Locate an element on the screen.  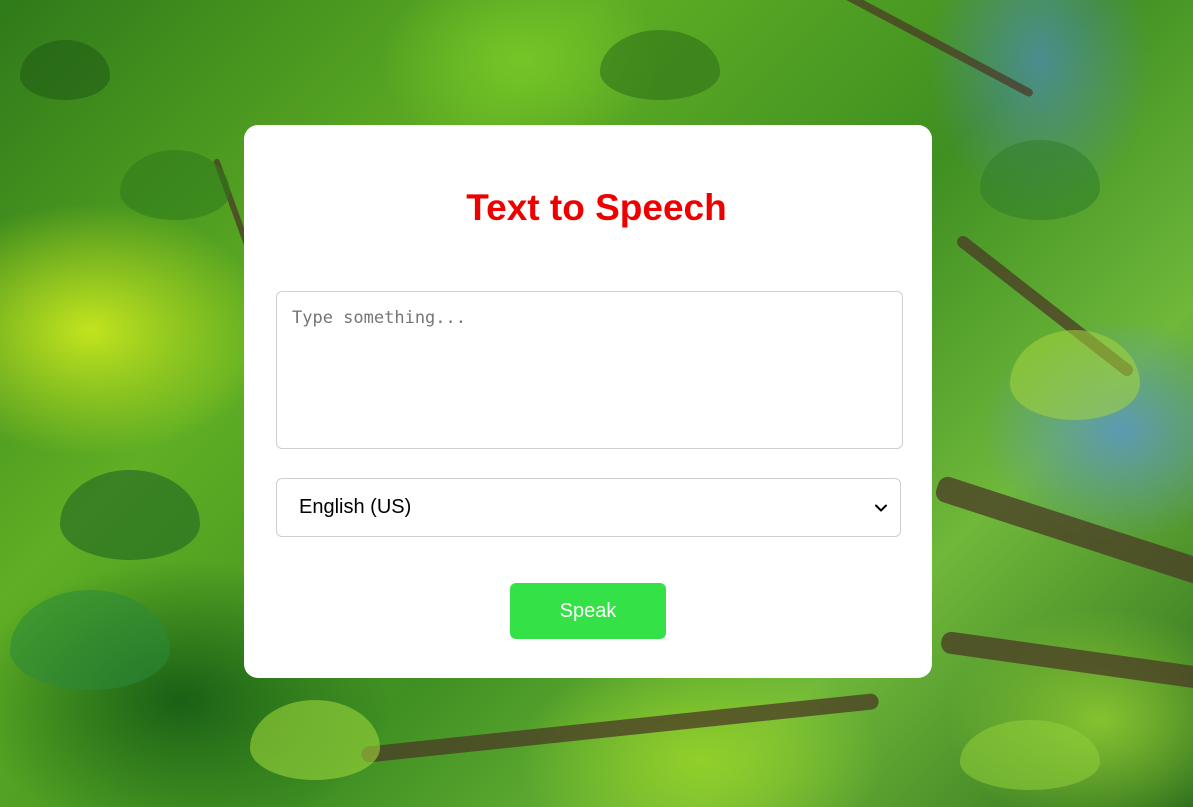
language-select-value: English (US) is located at coordinates (355, 507).